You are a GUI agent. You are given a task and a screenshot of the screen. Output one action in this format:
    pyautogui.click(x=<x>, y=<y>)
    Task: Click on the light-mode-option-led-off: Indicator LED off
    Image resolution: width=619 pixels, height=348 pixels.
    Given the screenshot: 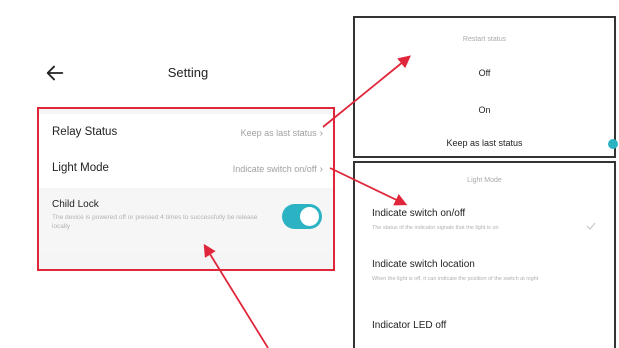 What is the action you would take?
    pyautogui.click(x=487, y=325)
    